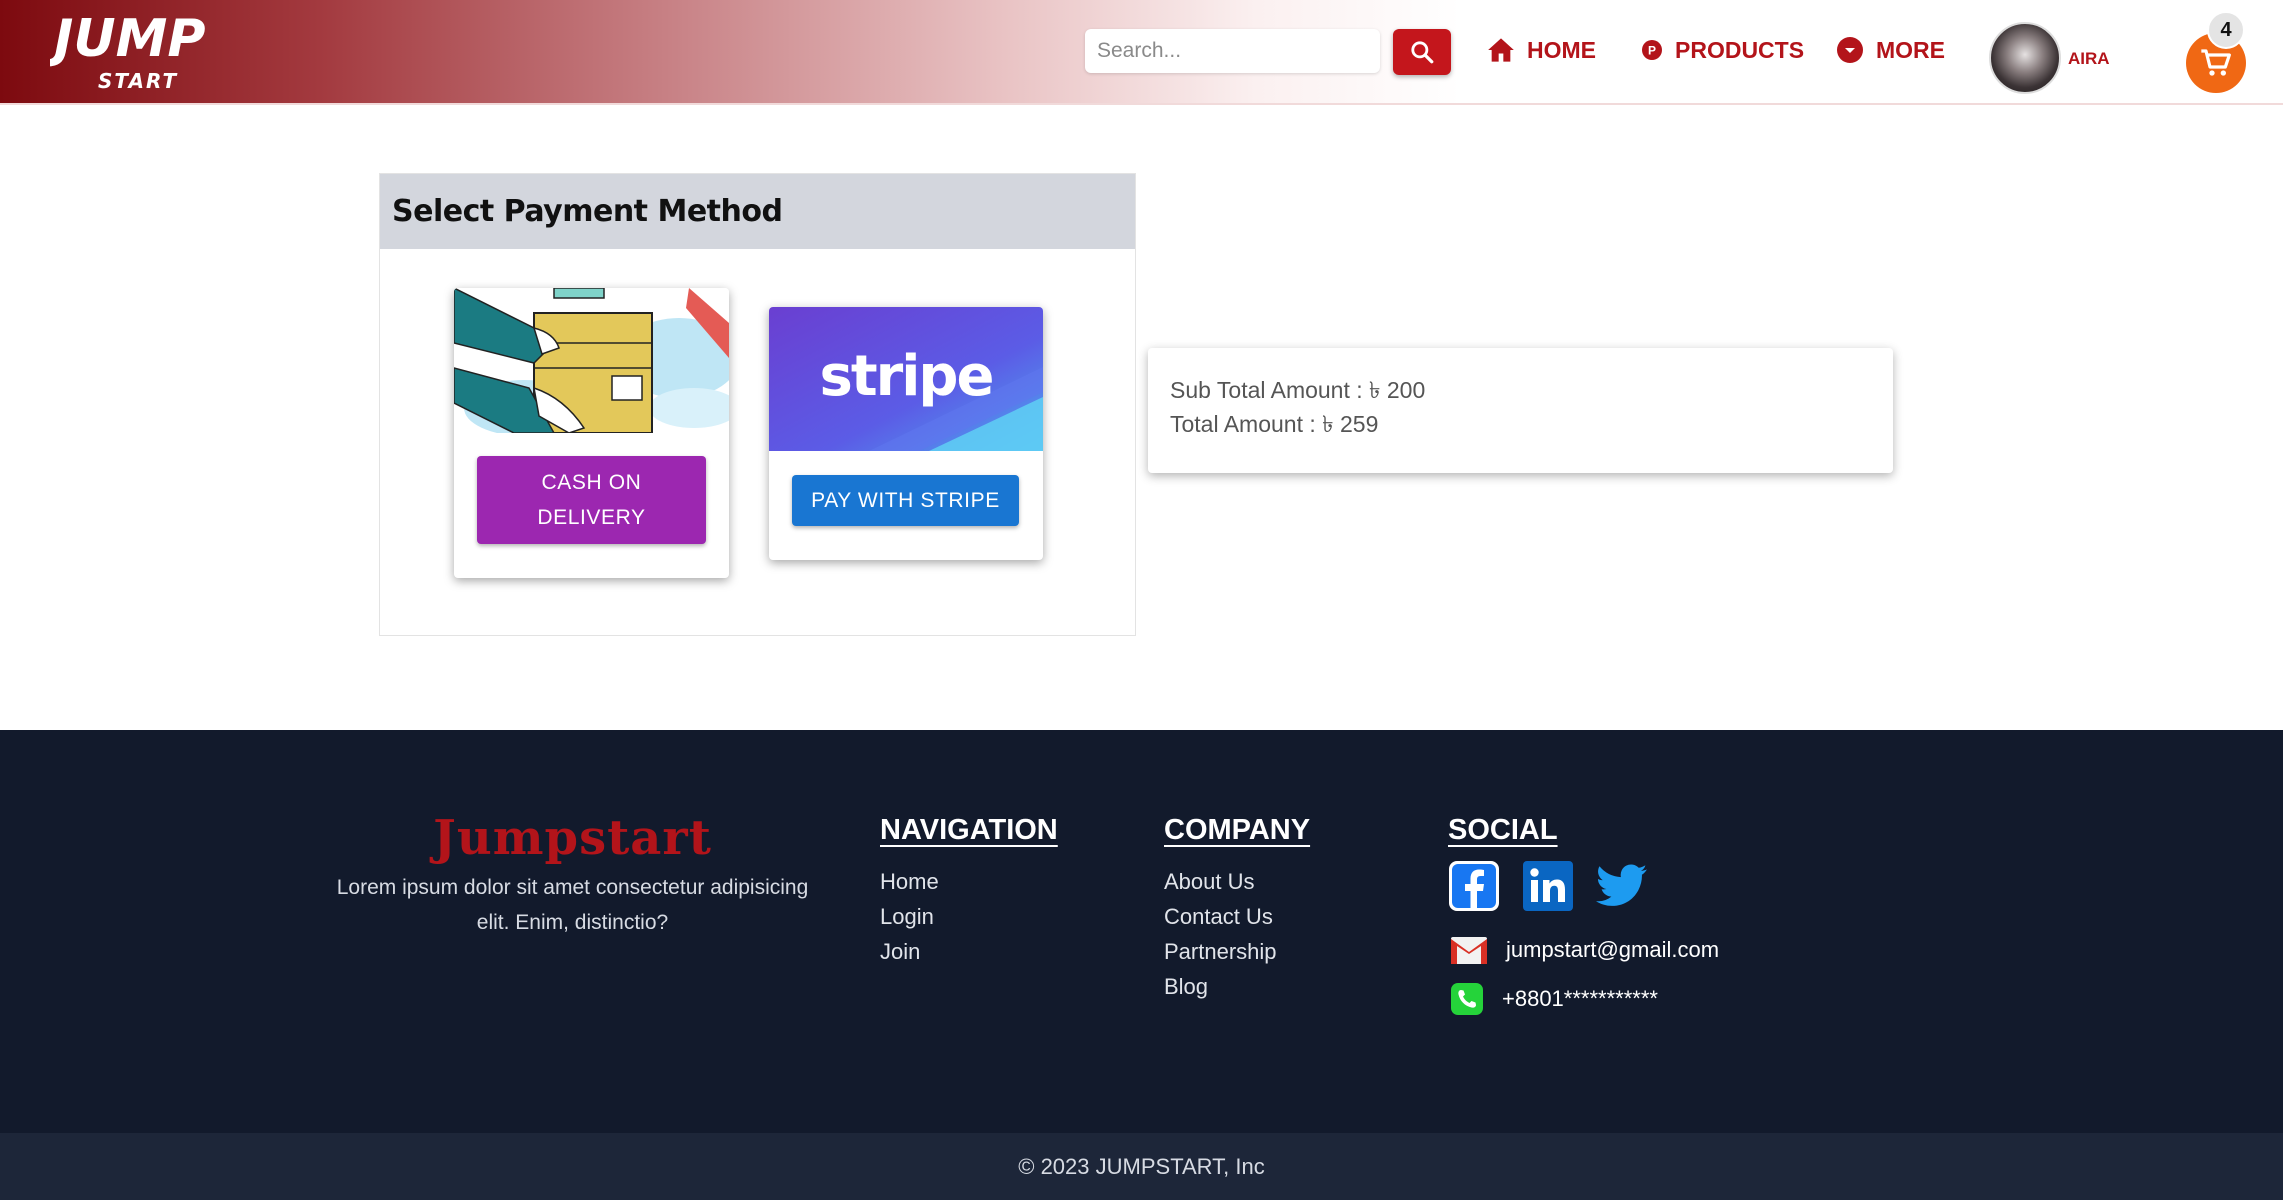 Image resolution: width=2283 pixels, height=1200 pixels. I want to click on subtotal-amount: Sub Total Amount : ৳ 200, so click(1298, 390).